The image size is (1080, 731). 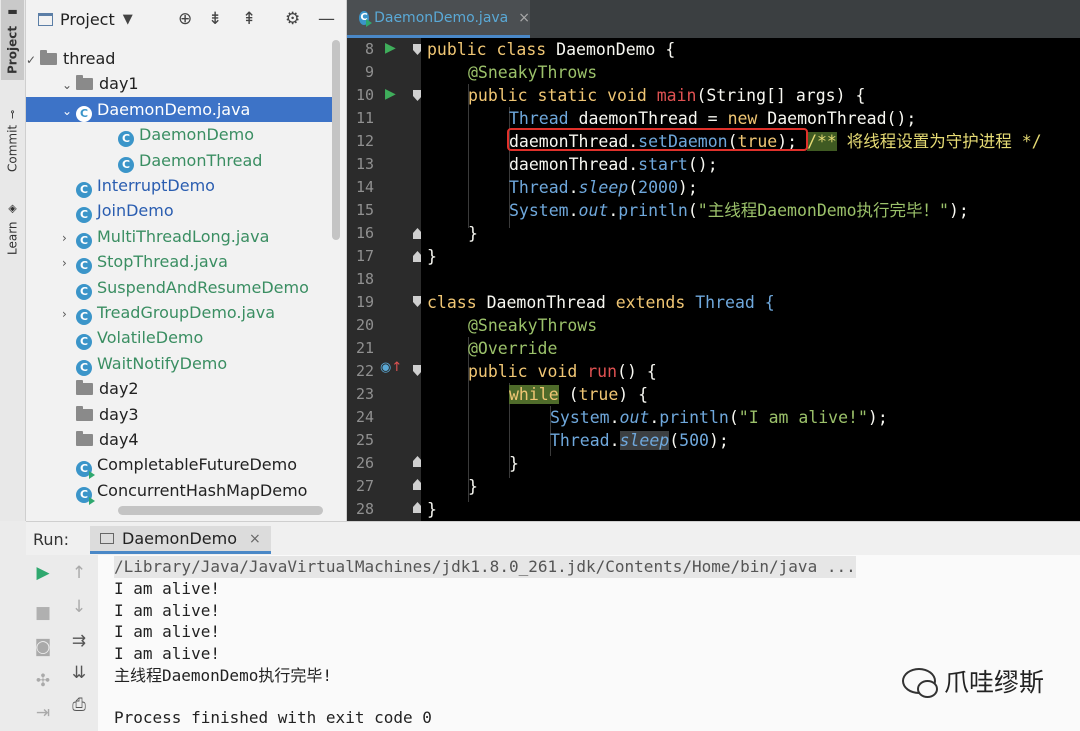 I want to click on tree-item: ⌄ C DaemonDemo.java, so click(x=181, y=110).